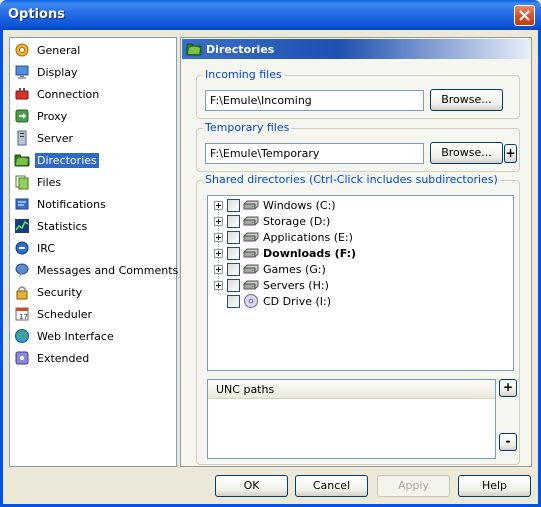  What do you see at coordinates (22, 336) in the screenshot?
I see `globe-icon` at bounding box center [22, 336].